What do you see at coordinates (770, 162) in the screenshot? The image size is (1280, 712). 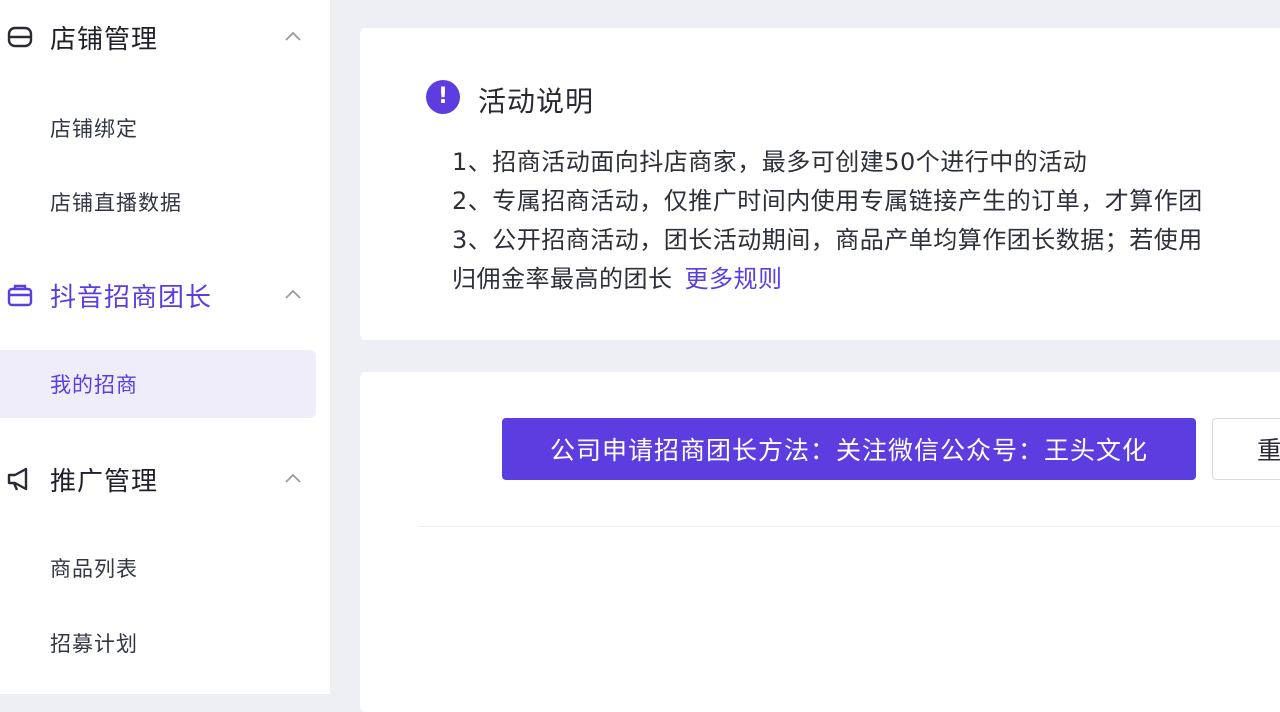 I see `rule-line: 1、招商活动面向抖店商家，最多可创建50个进行中的活动` at bounding box center [770, 162].